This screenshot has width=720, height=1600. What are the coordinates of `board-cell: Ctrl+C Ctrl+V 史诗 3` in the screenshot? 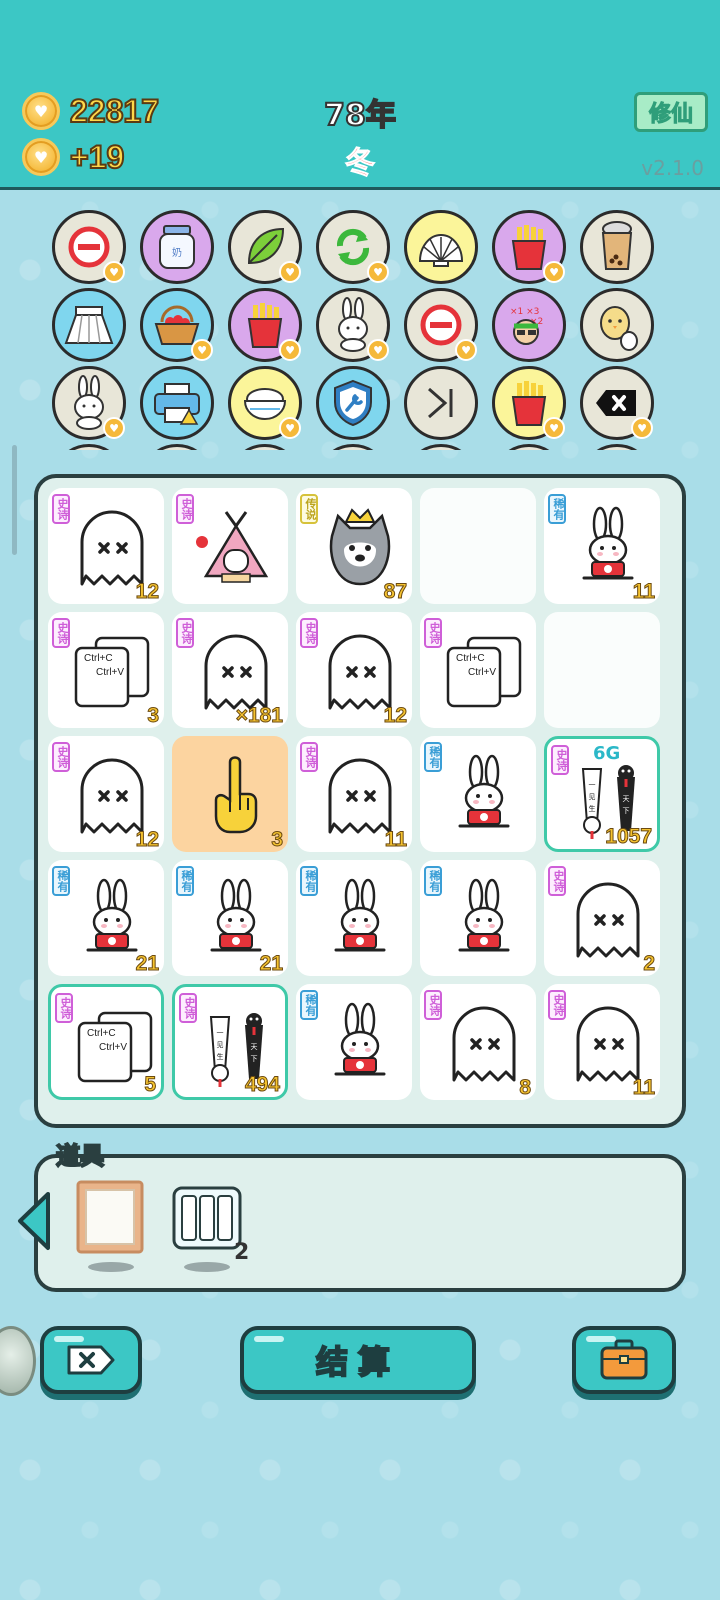 It's located at (106, 670).